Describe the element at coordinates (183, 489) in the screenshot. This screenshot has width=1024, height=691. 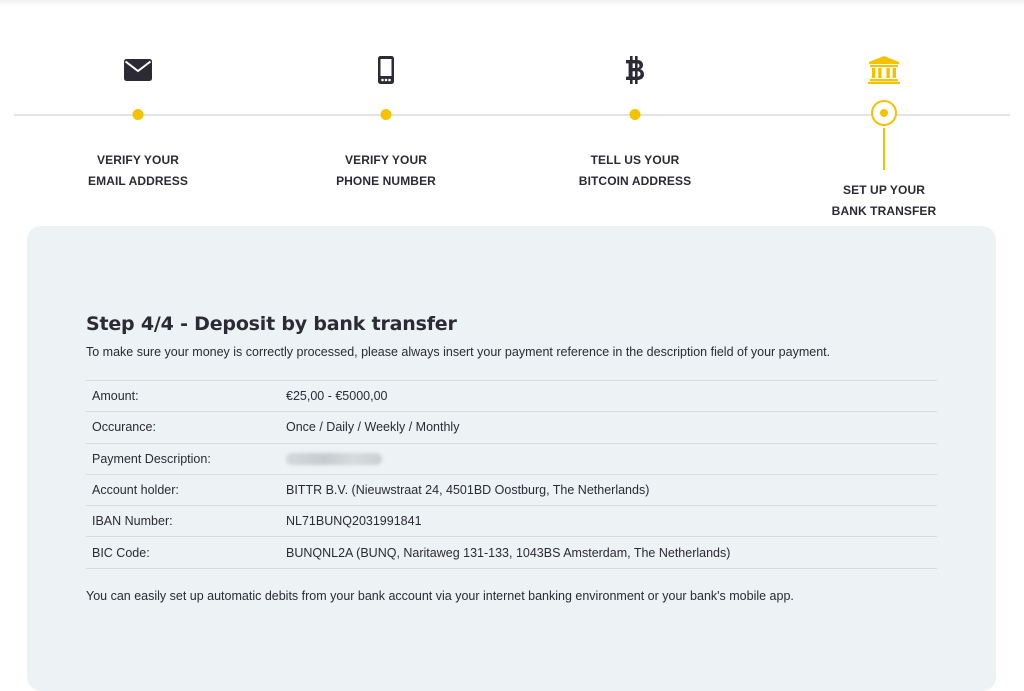
I see `row-label: Account holder:` at that location.